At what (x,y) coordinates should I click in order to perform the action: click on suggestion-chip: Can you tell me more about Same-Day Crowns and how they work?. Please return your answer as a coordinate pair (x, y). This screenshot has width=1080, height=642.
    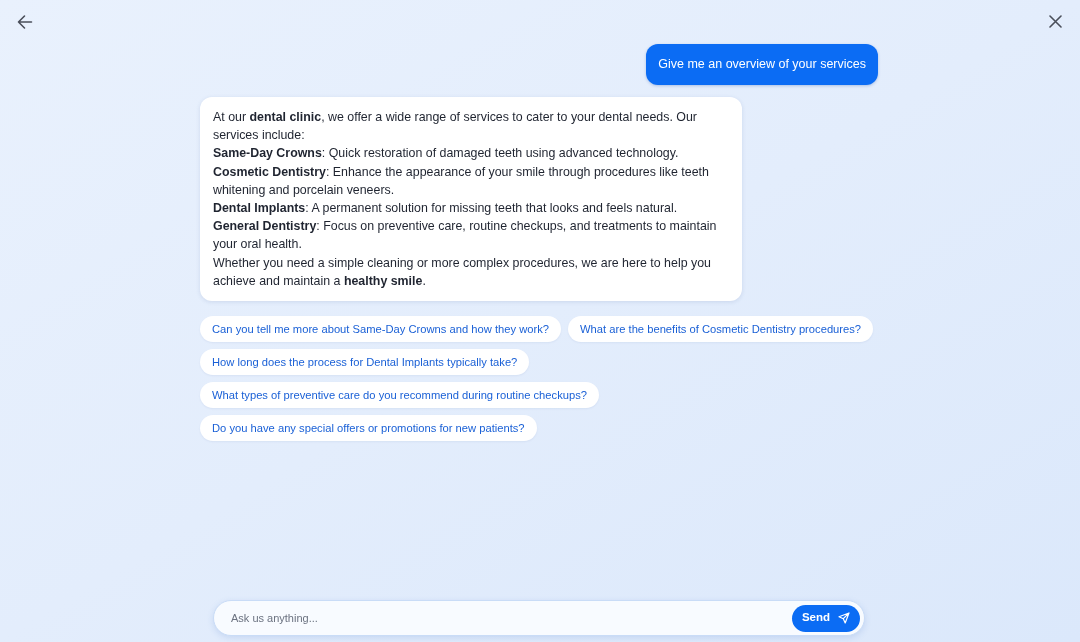
    Looking at the image, I should click on (381, 329).